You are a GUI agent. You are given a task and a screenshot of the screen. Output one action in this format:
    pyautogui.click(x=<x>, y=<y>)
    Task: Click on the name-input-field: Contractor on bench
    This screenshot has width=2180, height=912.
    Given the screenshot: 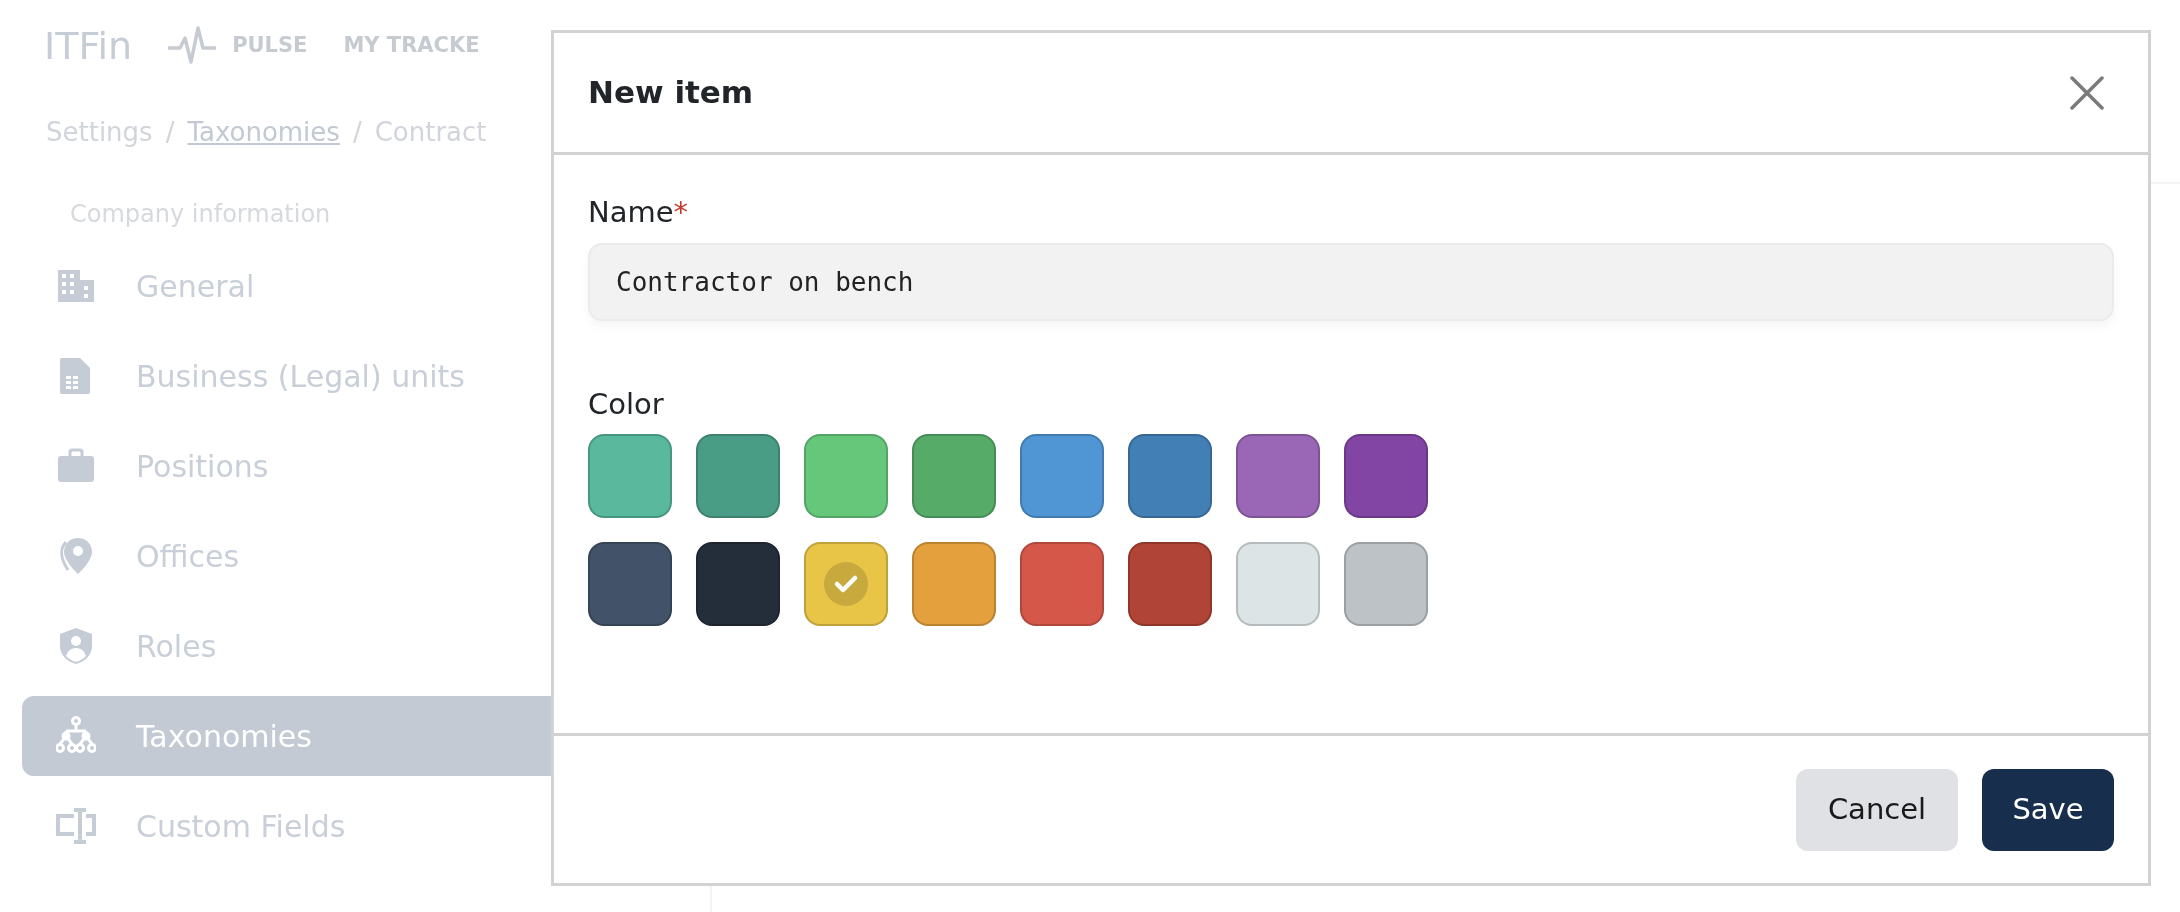 What is the action you would take?
    pyautogui.click(x=1351, y=281)
    